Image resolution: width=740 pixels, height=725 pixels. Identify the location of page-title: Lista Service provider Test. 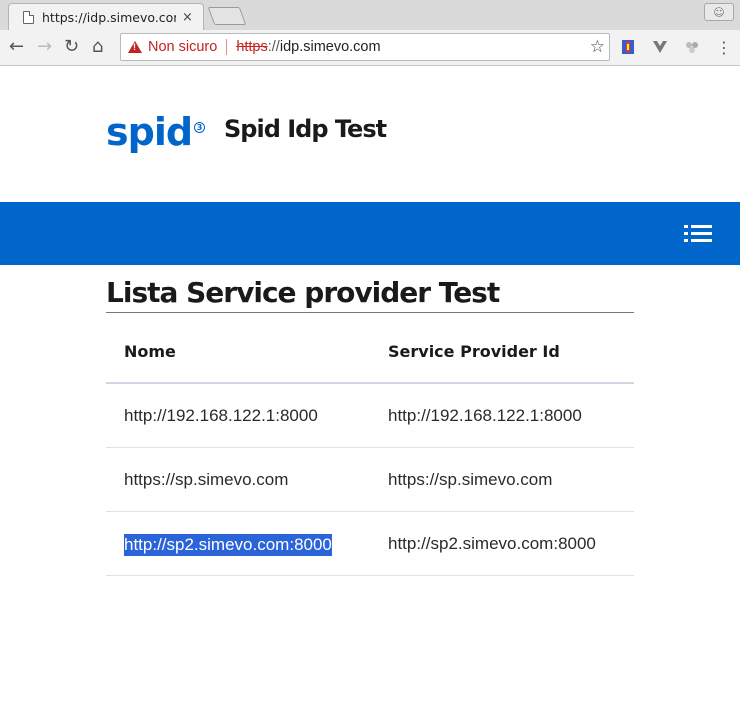
(303, 292).